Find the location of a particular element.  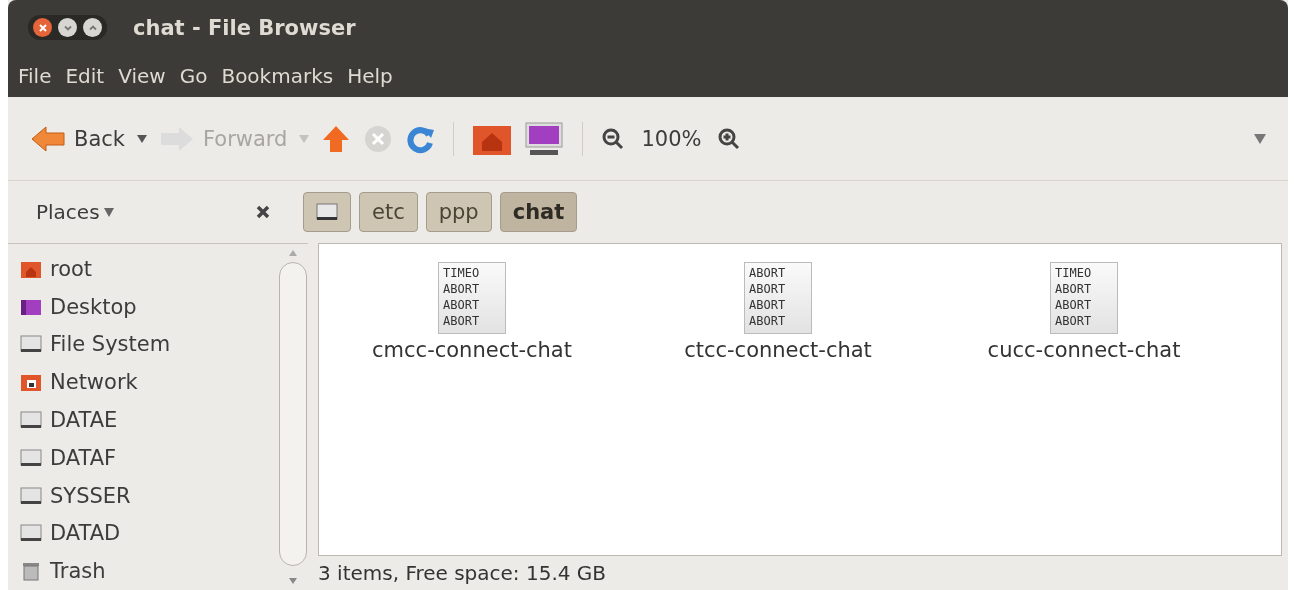

sidebar-item: root is located at coordinates (149, 269).